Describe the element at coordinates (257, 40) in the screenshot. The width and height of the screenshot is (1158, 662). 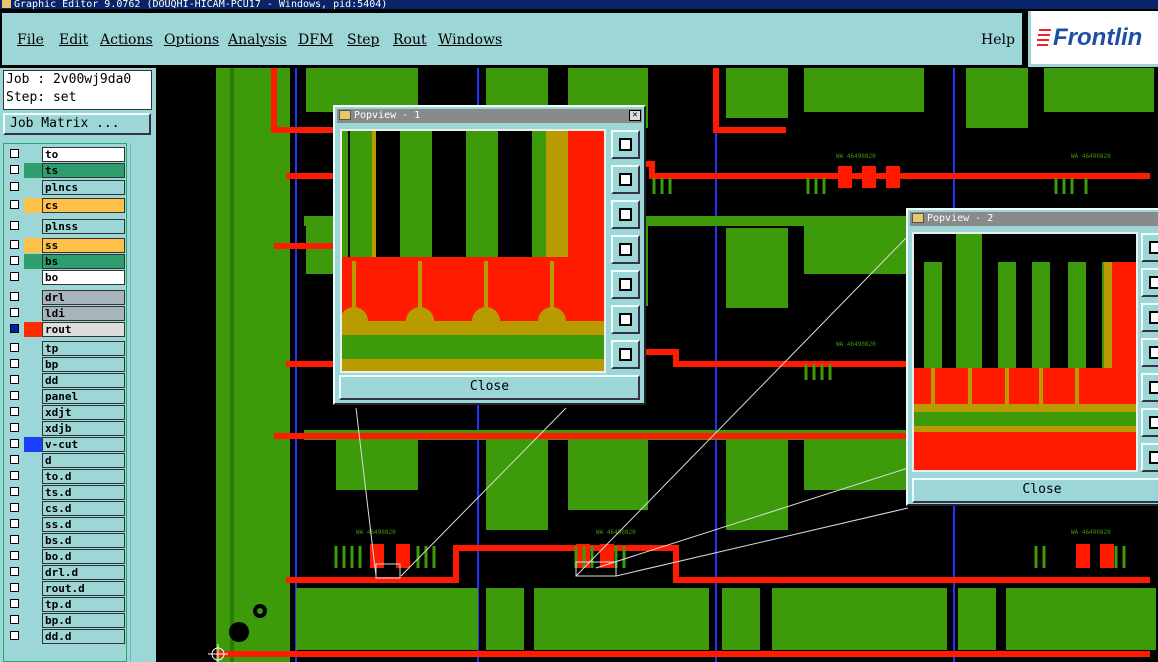
I see `menu-analysis: Analysis` at that location.